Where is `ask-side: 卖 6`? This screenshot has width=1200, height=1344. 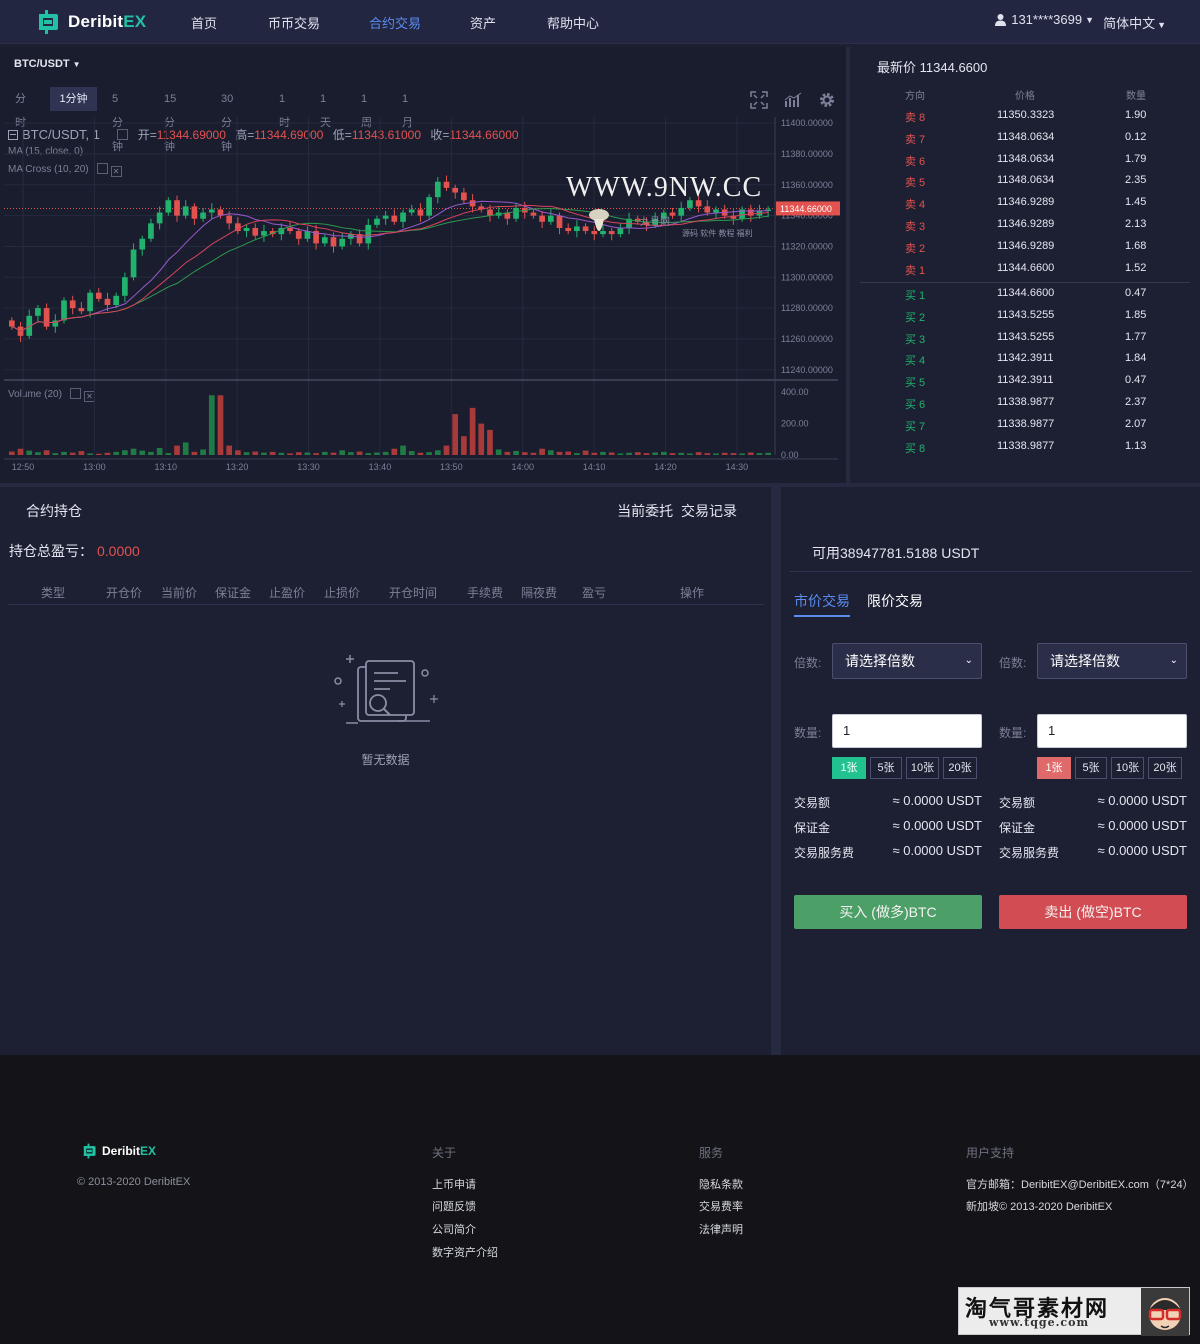 ask-side: 卖 6 is located at coordinates (915, 161).